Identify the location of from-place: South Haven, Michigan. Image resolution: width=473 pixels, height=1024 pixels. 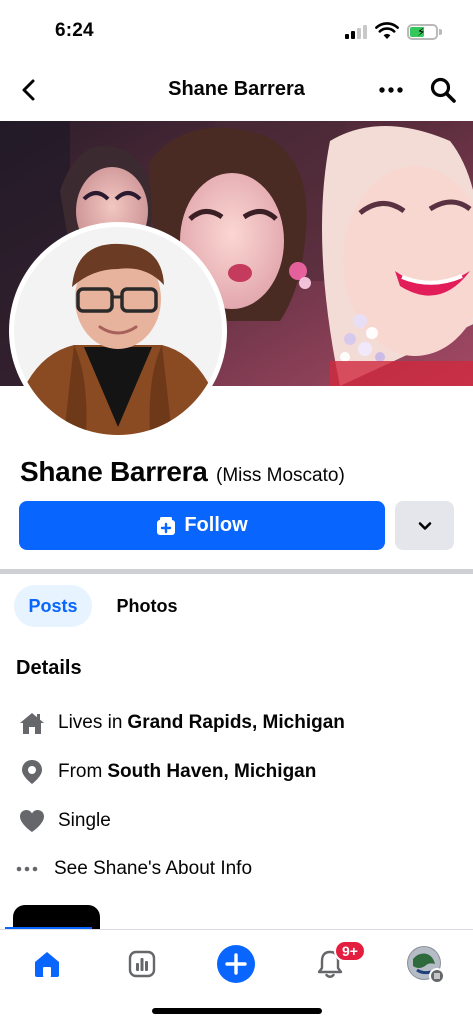
(211, 772).